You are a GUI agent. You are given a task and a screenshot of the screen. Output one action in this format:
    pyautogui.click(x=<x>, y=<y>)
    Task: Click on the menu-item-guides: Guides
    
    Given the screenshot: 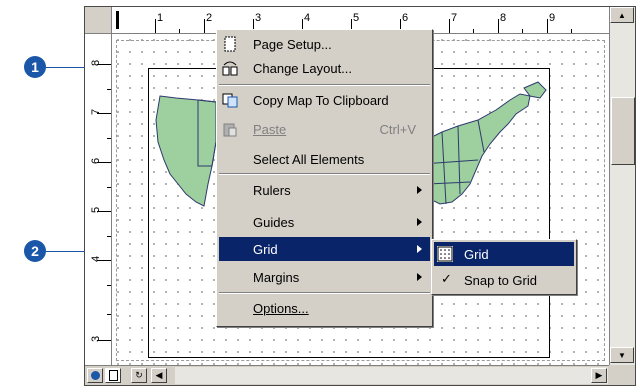 What is the action you would take?
    pyautogui.click(x=324, y=222)
    